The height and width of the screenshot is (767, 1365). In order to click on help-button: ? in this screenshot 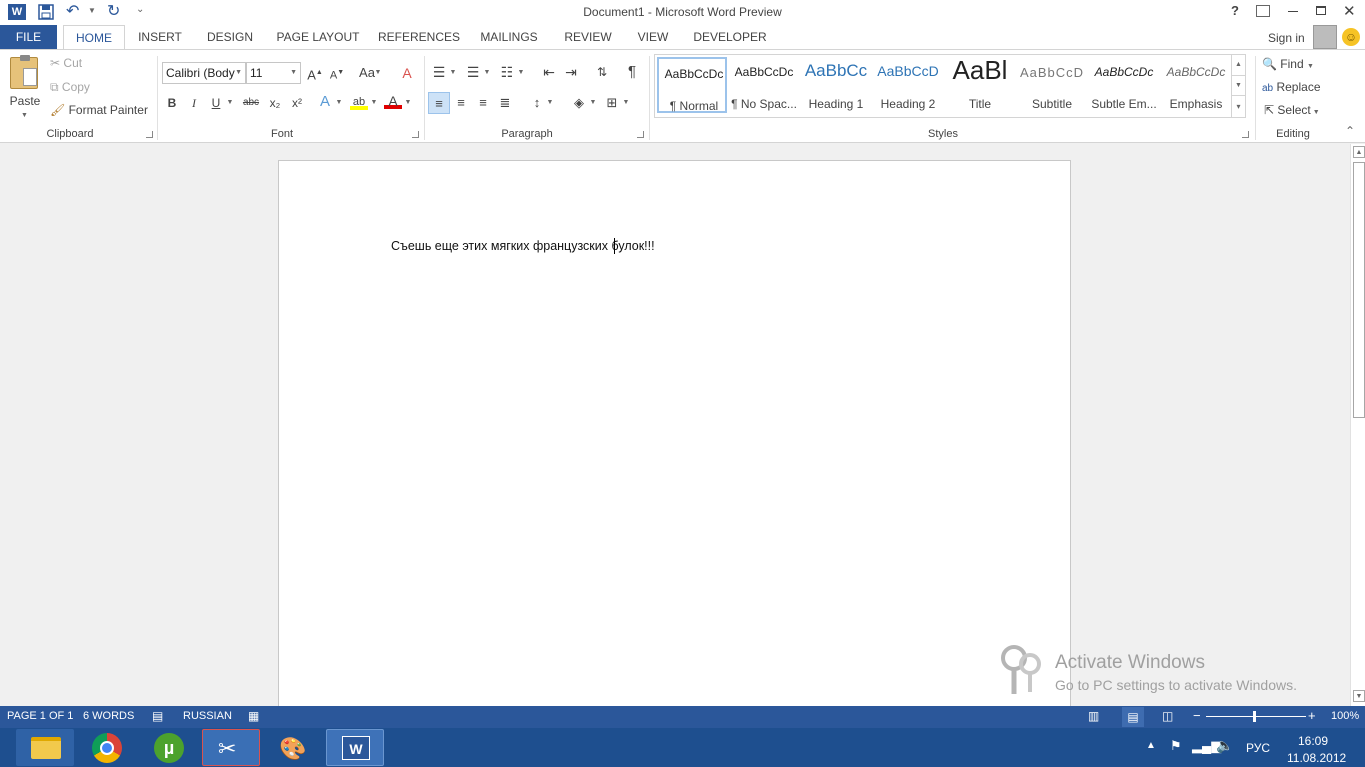, I will do `click(1235, 10)`.